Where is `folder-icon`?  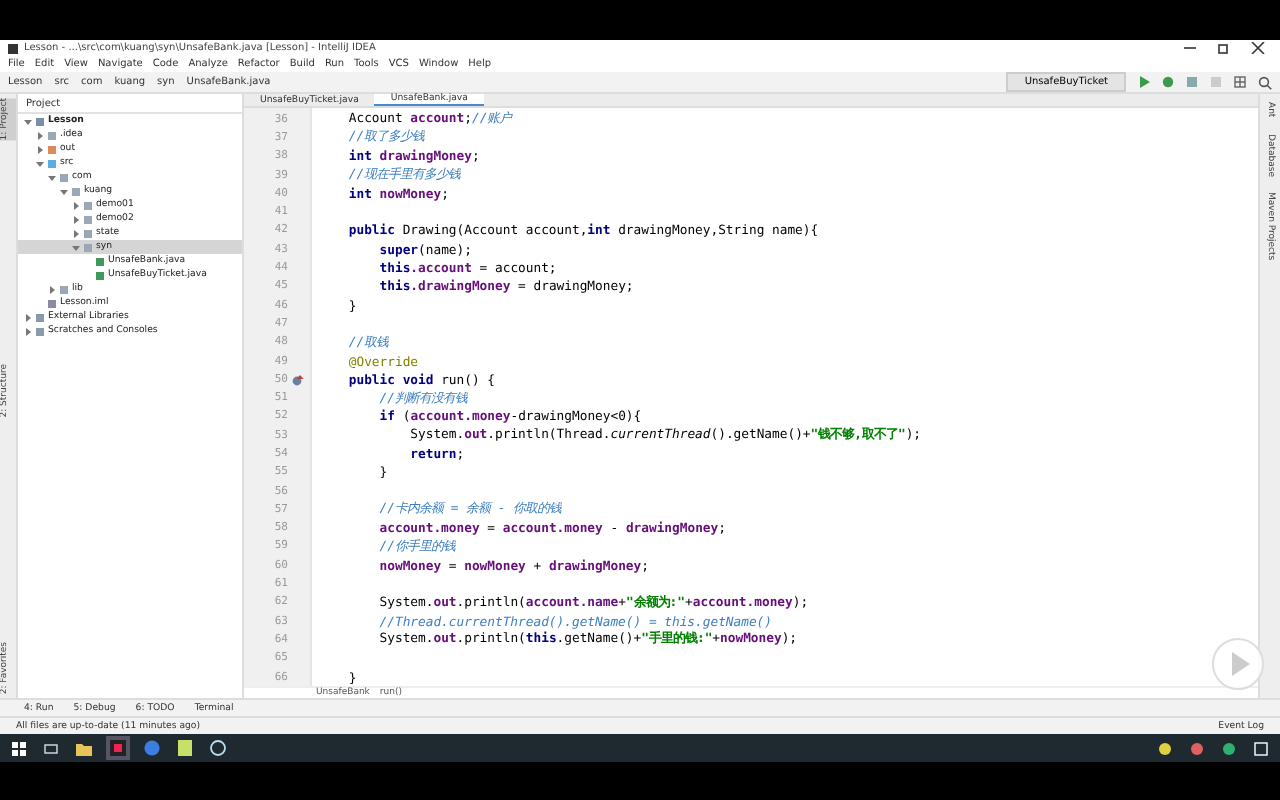 folder-icon is located at coordinates (84, 748).